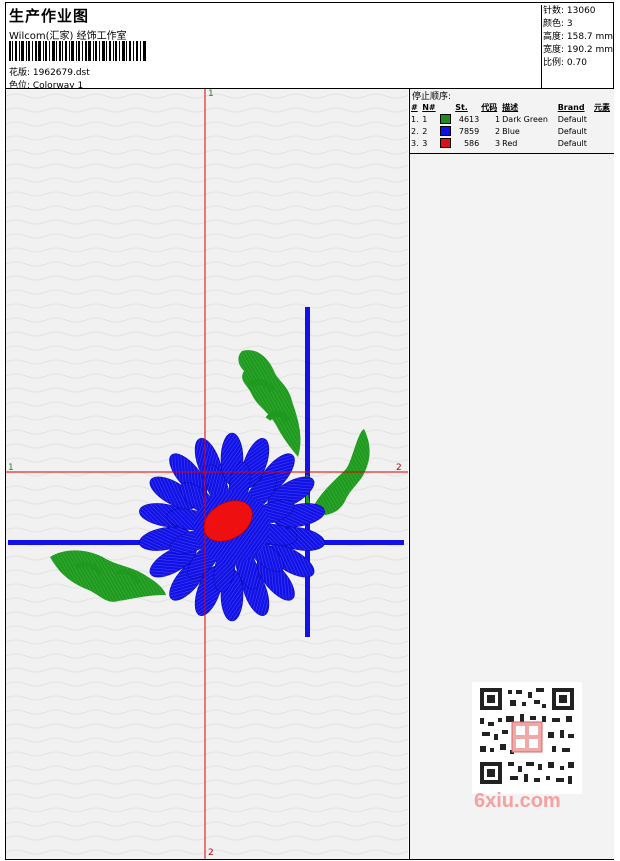  What do you see at coordinates (469, 119) in the screenshot?
I see `row-stitches: 4613` at bounding box center [469, 119].